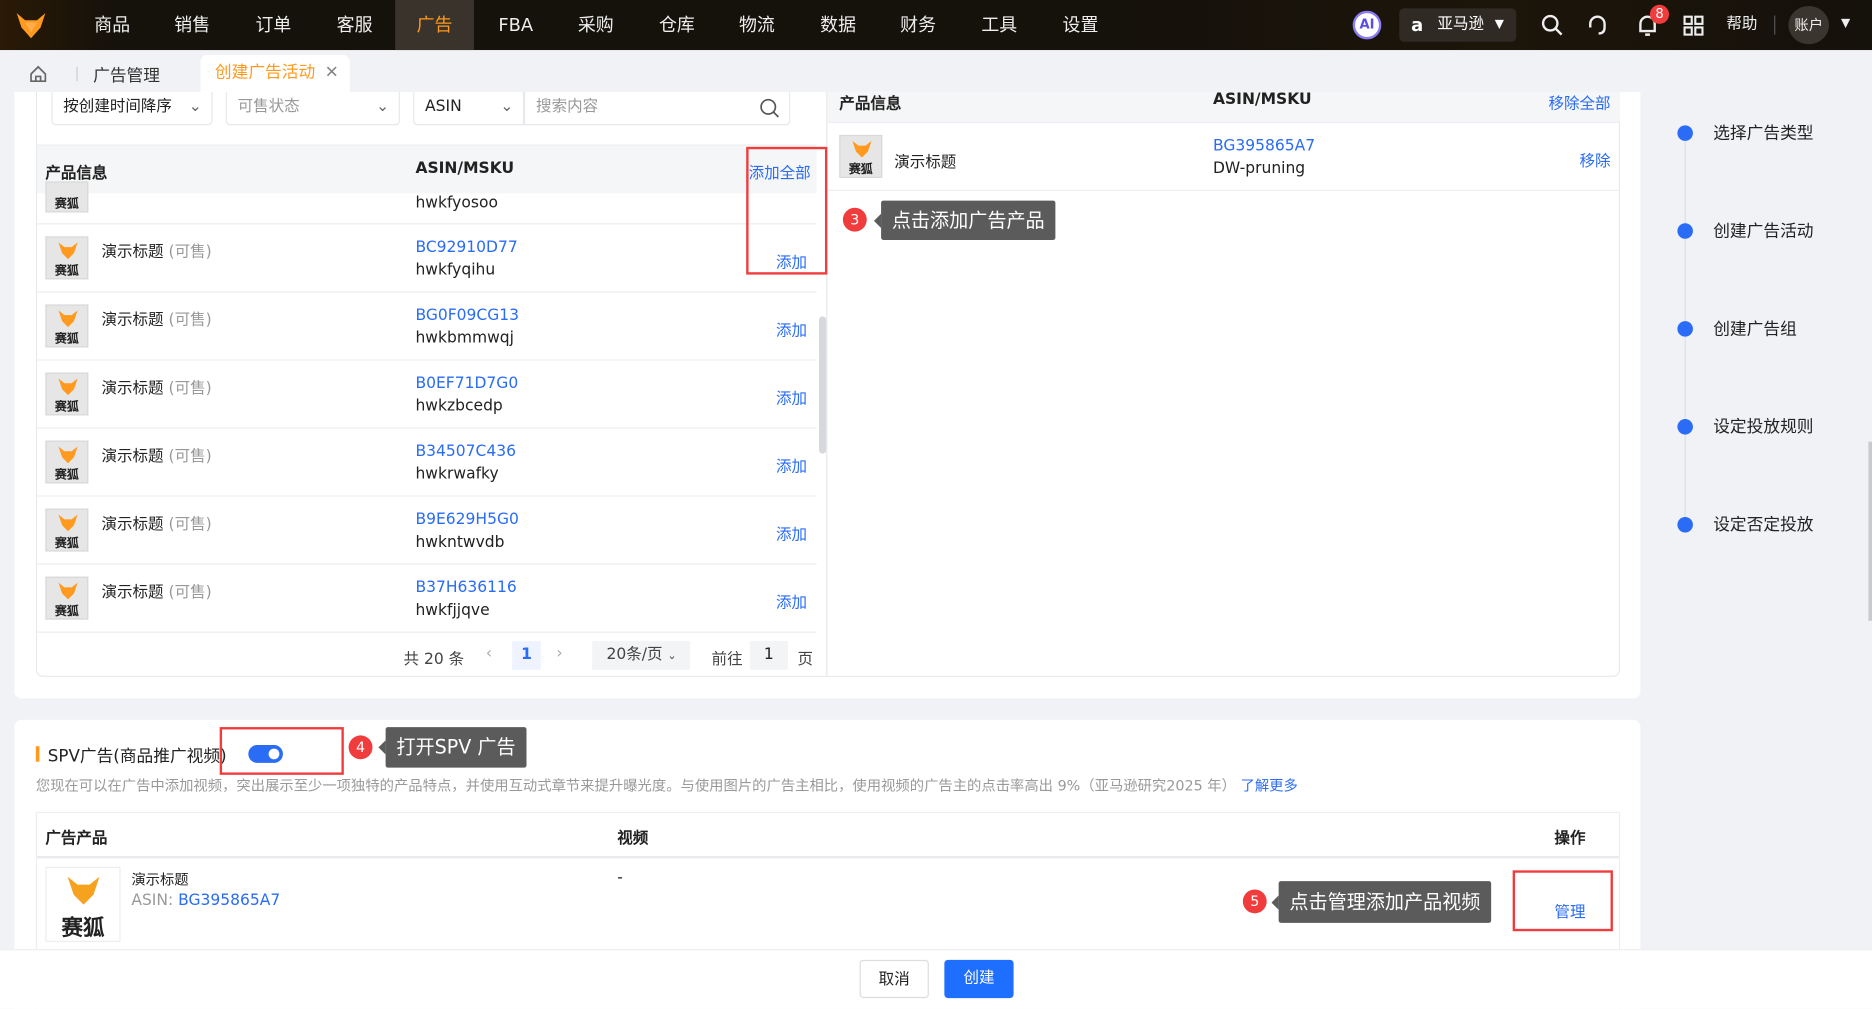  Describe the element at coordinates (467, 316) in the screenshot. I see `asin-link: BG0F09CG13` at that location.